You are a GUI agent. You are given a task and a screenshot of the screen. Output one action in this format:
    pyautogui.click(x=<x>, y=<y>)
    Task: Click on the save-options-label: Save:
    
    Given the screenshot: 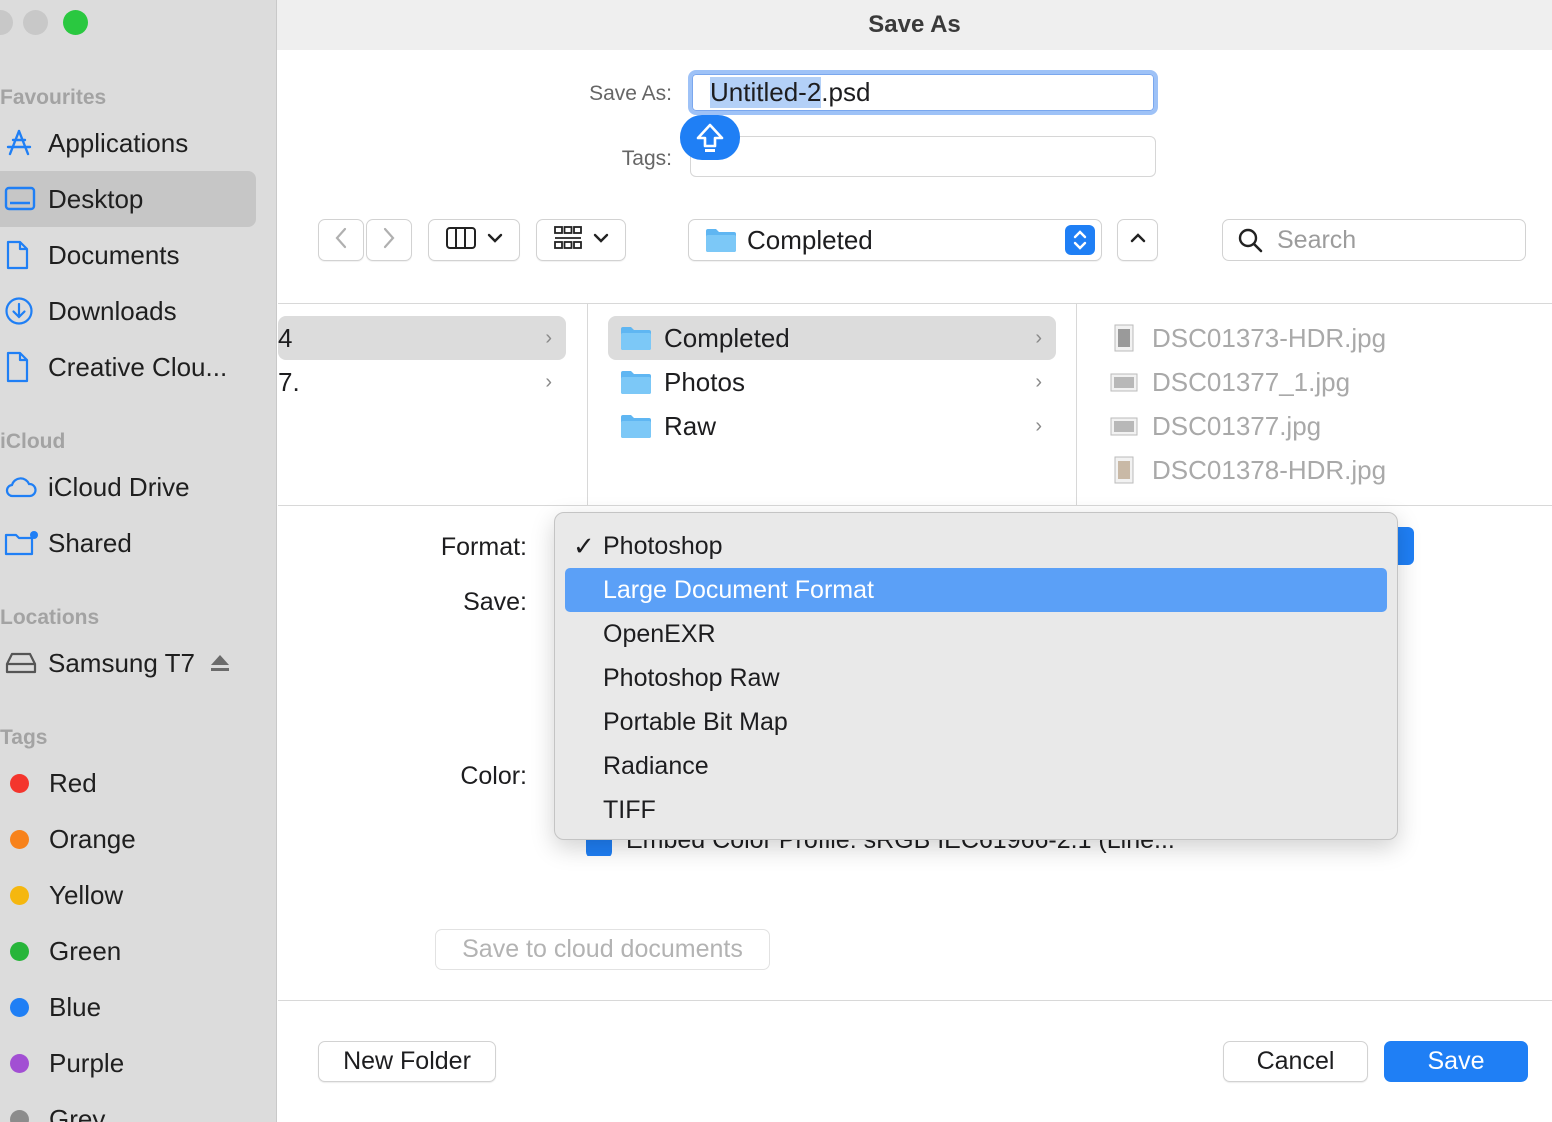 What is the action you would take?
    pyautogui.click(x=495, y=602)
    